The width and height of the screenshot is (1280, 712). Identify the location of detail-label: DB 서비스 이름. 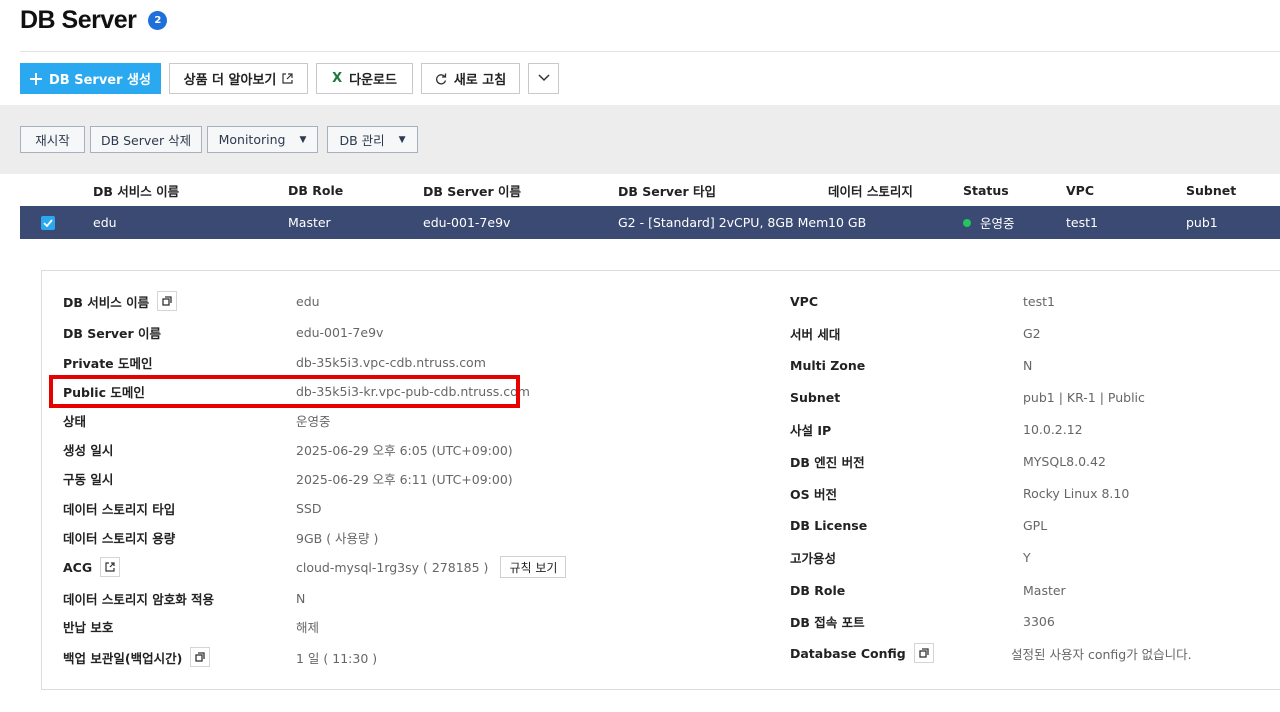
(120, 301).